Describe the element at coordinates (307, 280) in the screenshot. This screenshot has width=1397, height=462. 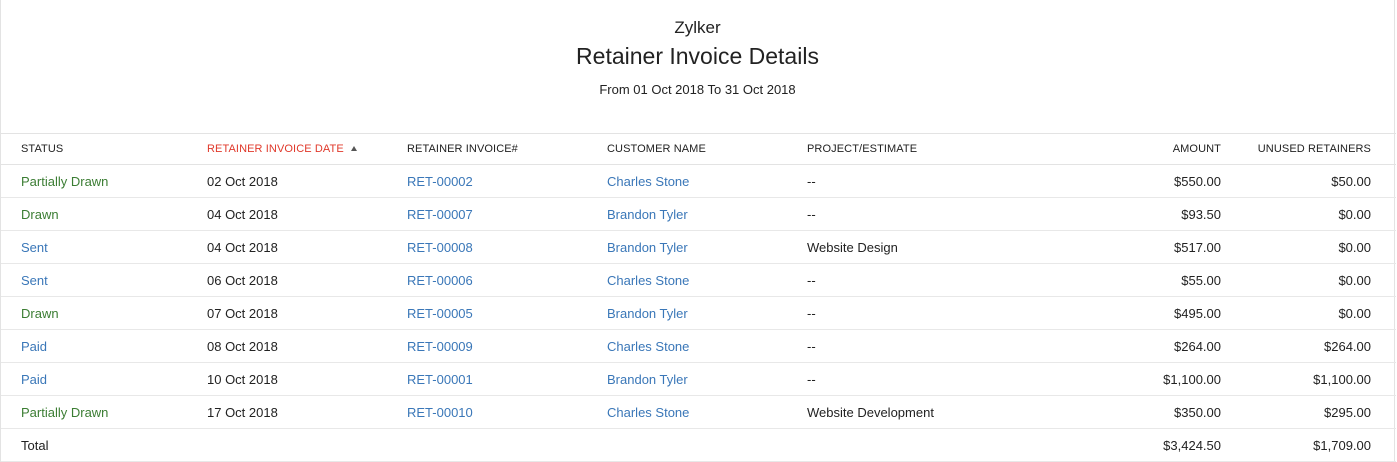
I see `cell-date: 06 Oct 2018` at that location.